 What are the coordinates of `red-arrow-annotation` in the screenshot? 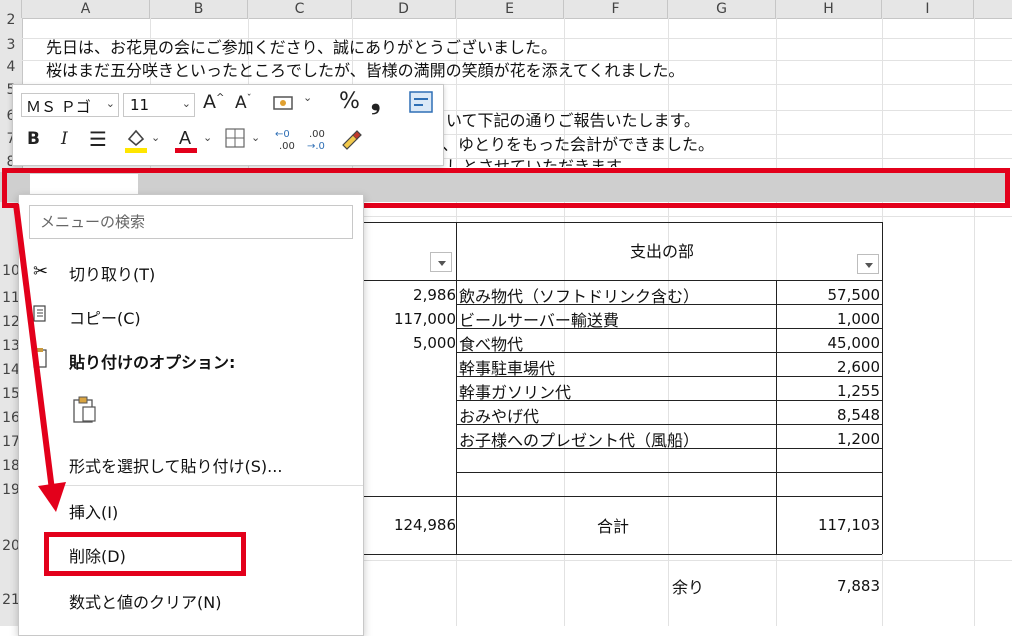 It's located at (39, 357).